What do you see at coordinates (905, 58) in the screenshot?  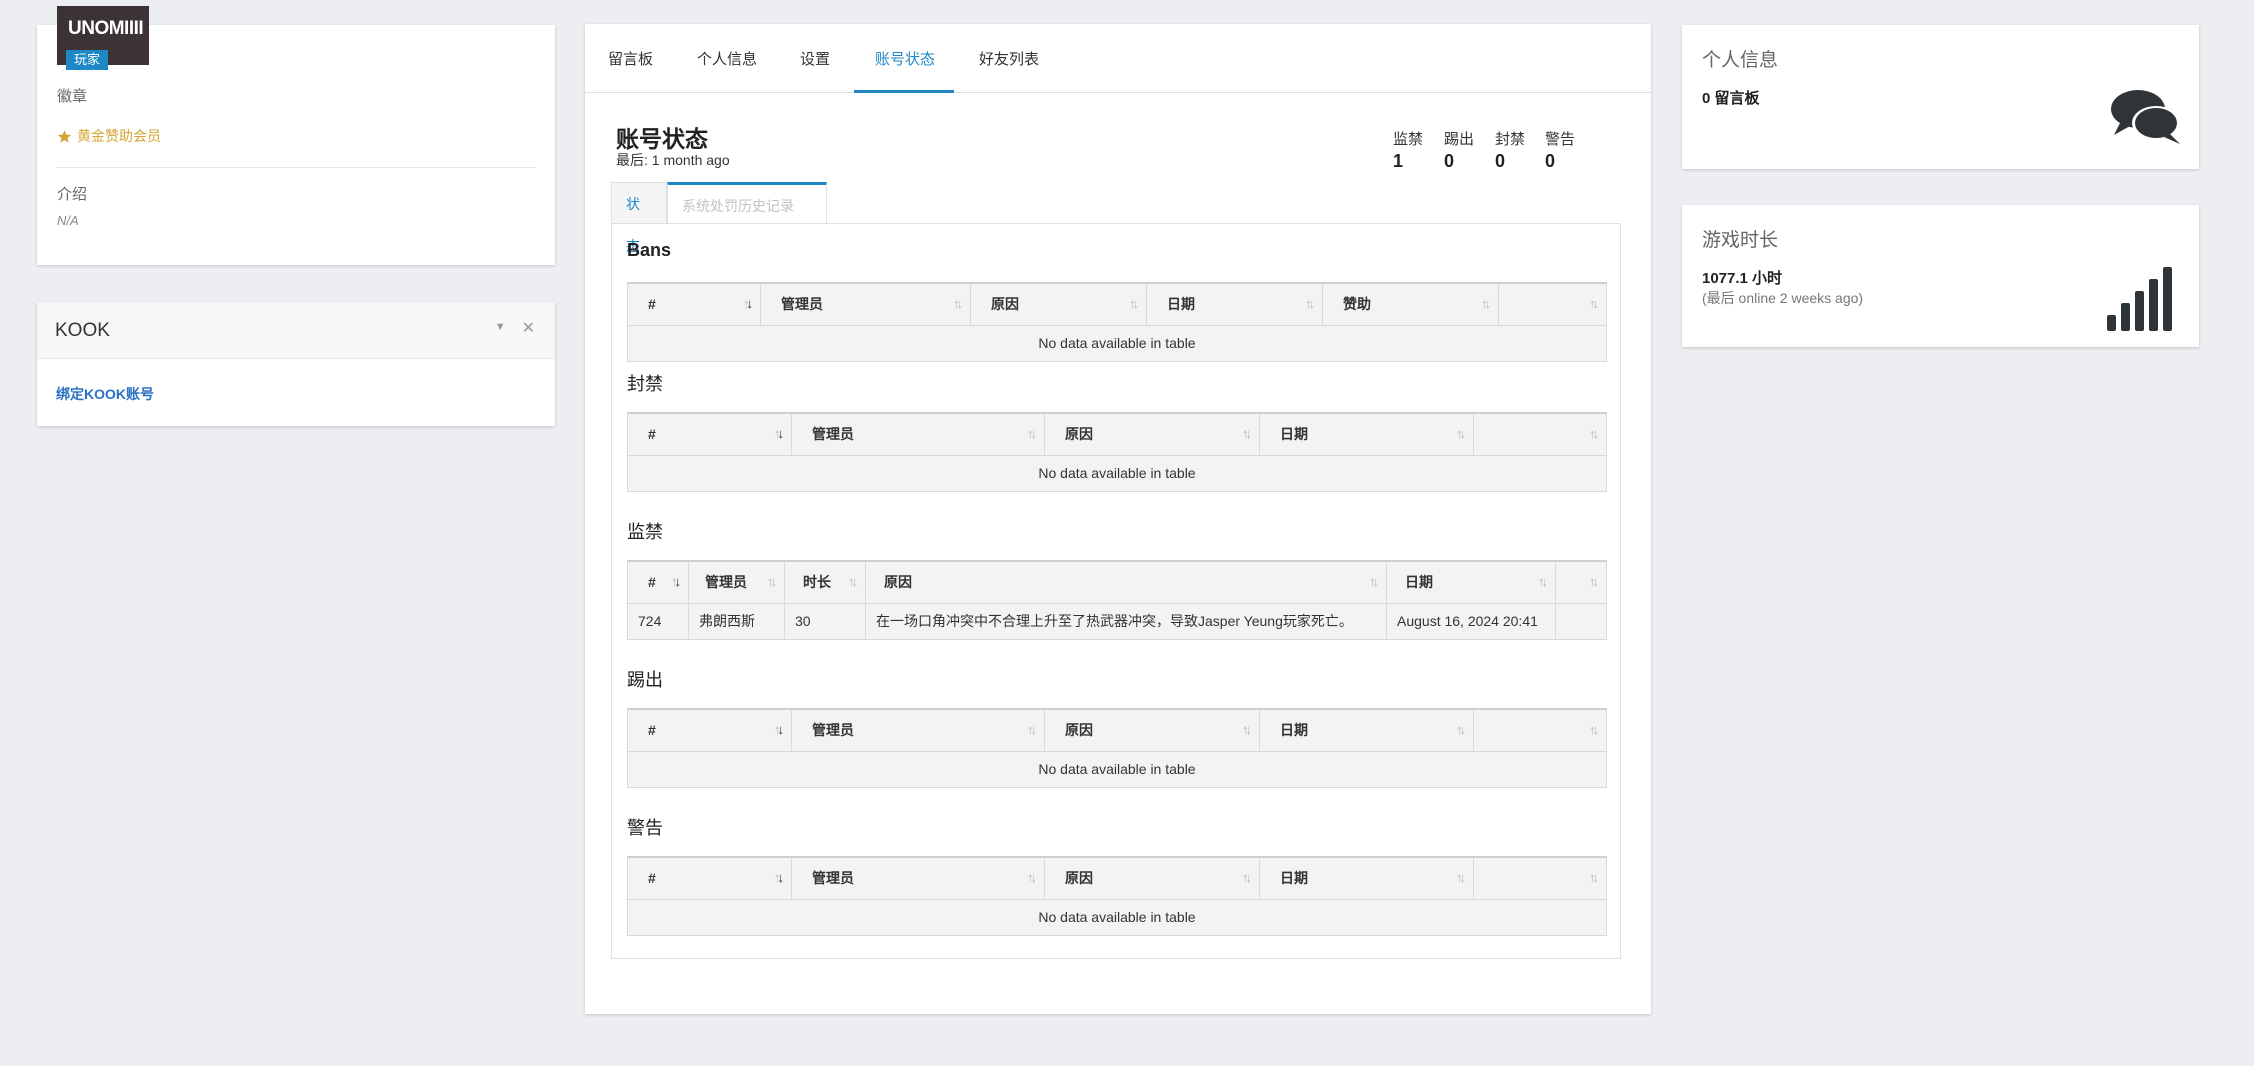 I see `tab-account-status: 账号状态` at bounding box center [905, 58].